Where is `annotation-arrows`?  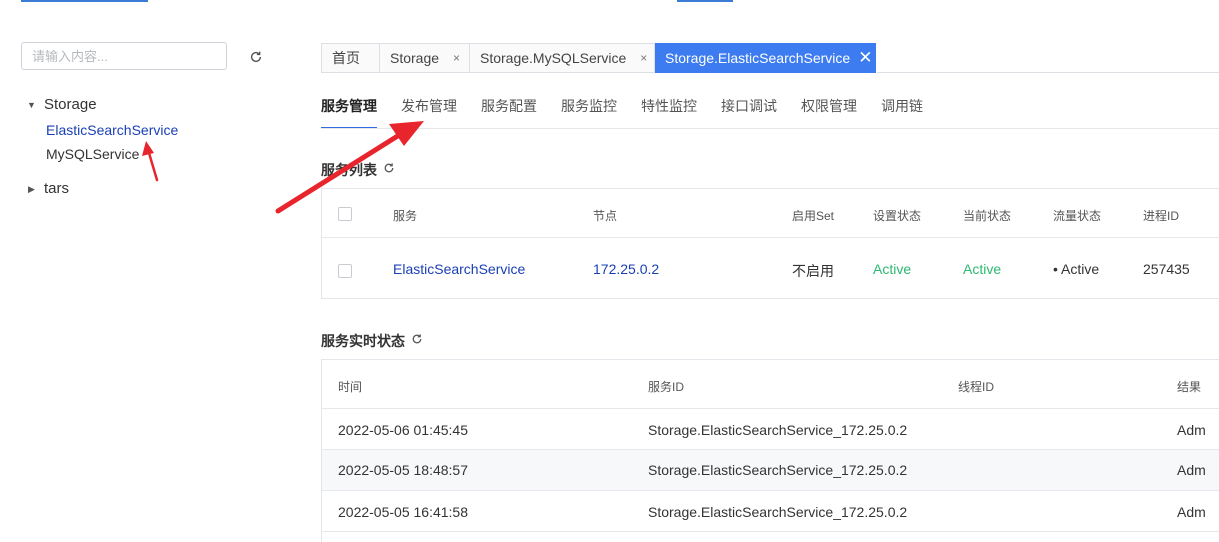
annotation-arrows is located at coordinates (283, 167).